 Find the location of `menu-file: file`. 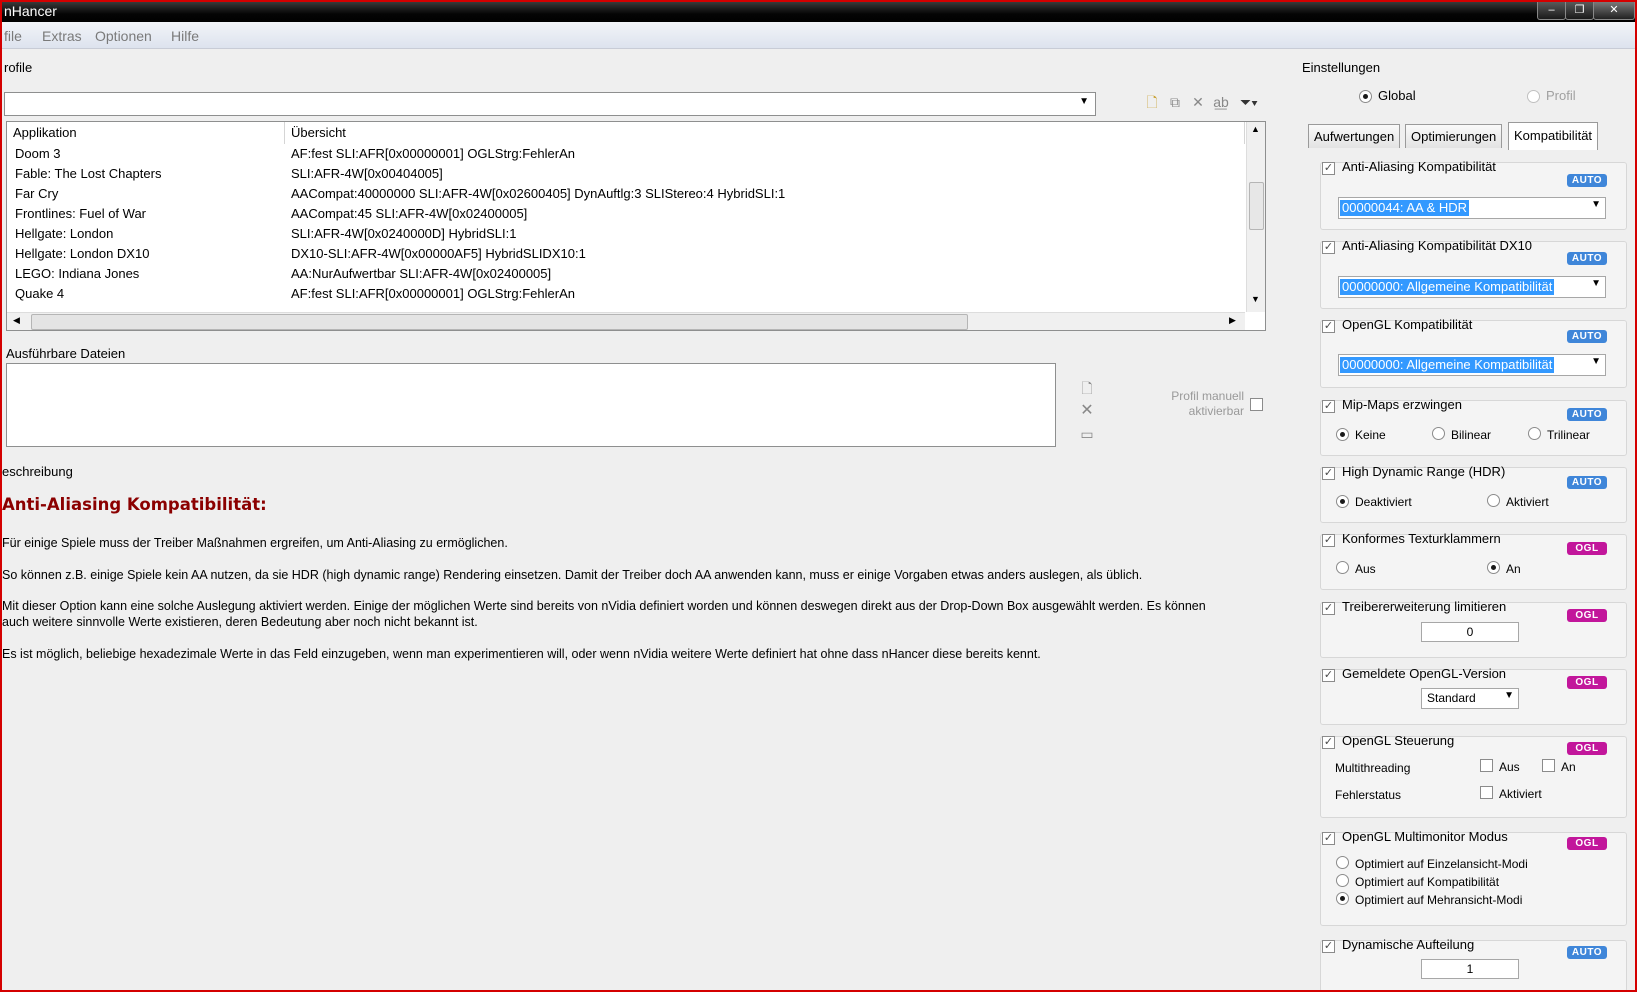

menu-file: file is located at coordinates (13, 36).